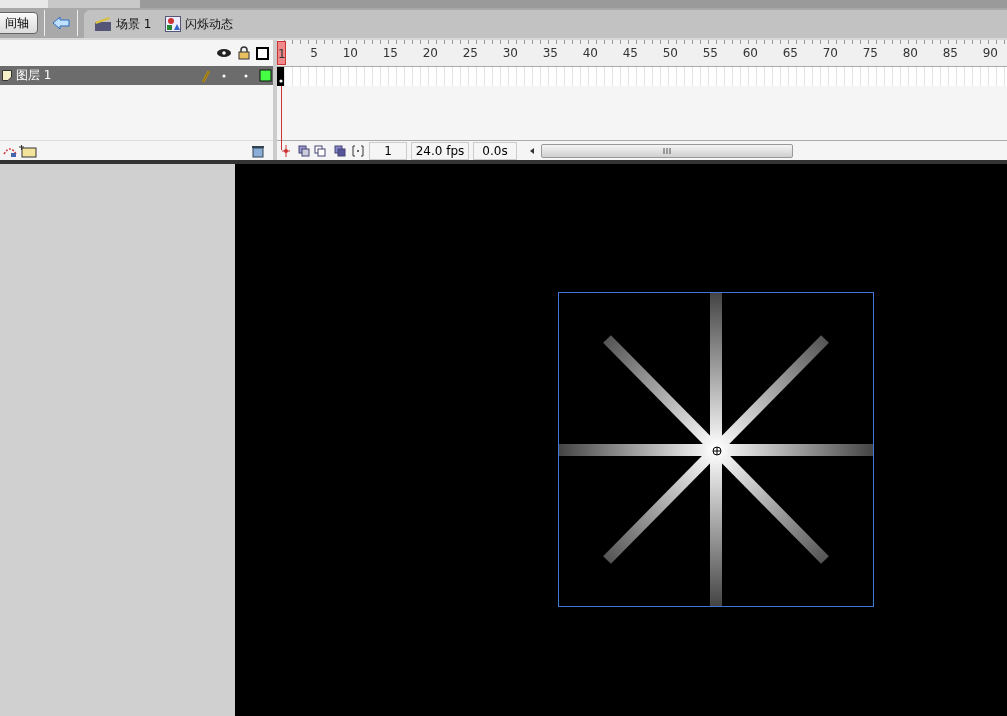  I want to click on eye-icon, so click(224, 53).